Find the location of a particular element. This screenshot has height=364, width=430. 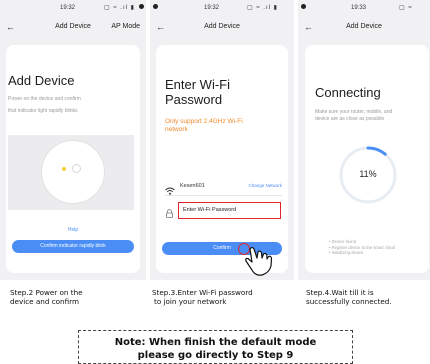

device-illustration is located at coordinates (71, 172).